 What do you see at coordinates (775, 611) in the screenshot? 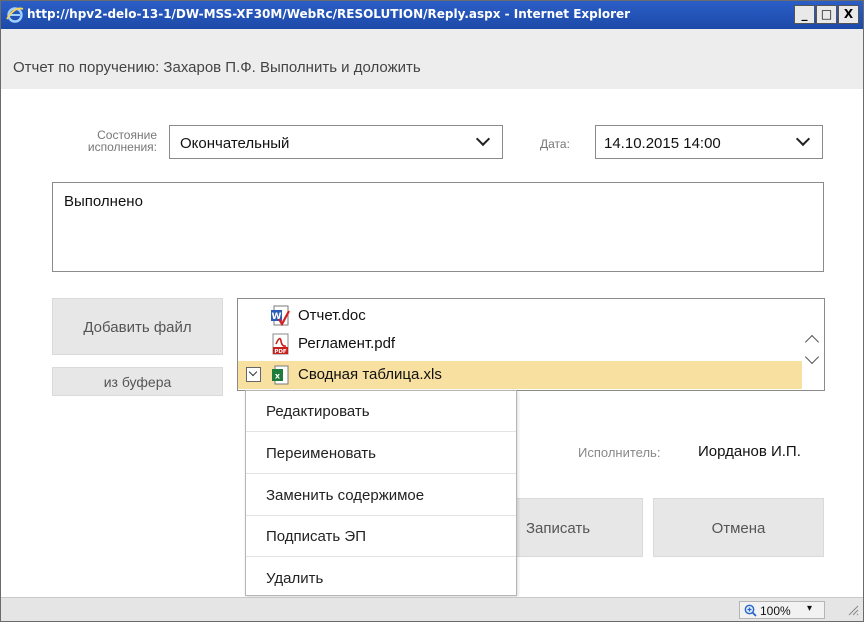
I see `zoom-level: 100%` at bounding box center [775, 611].